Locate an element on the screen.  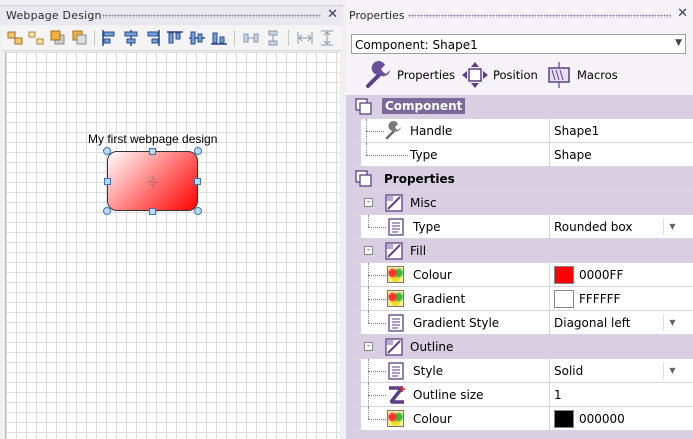
align-left-icon is located at coordinates (109, 38).